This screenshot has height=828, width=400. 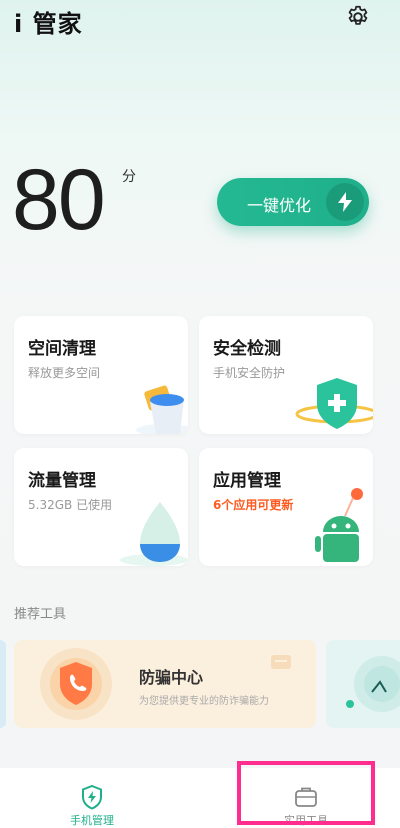 I want to click on app-header: i 管家, so click(x=200, y=20).